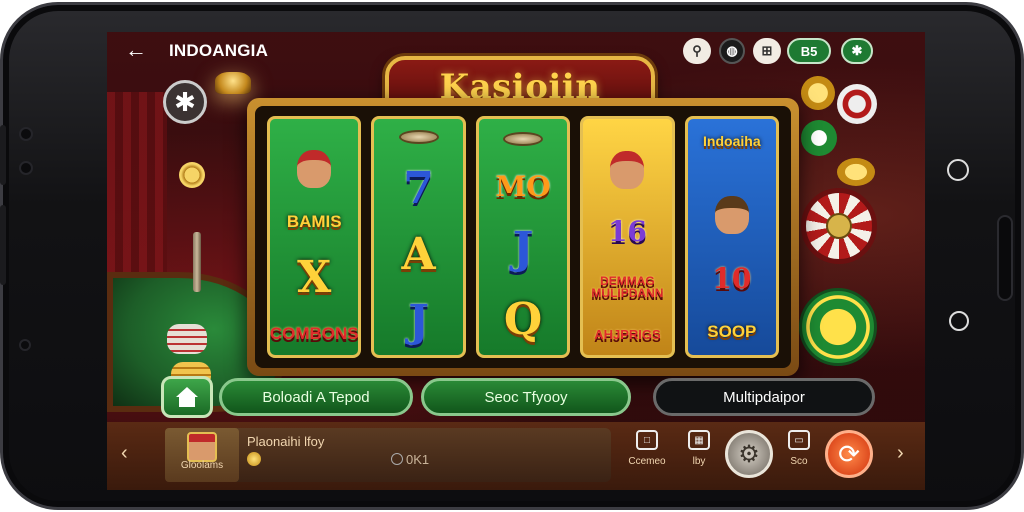  What do you see at coordinates (764, 397) in the screenshot?
I see `action-button-3: Multipdaipor` at bounding box center [764, 397].